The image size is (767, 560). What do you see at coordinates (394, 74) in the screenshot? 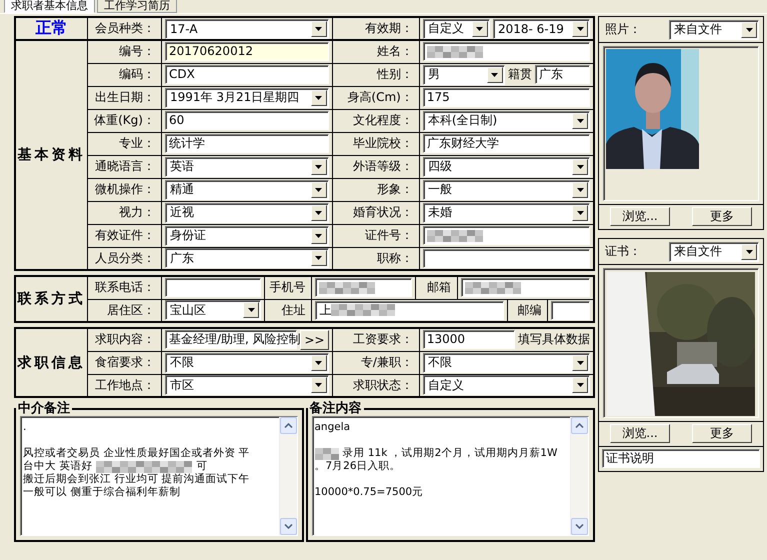
I see `field-label: 性别：` at bounding box center [394, 74].